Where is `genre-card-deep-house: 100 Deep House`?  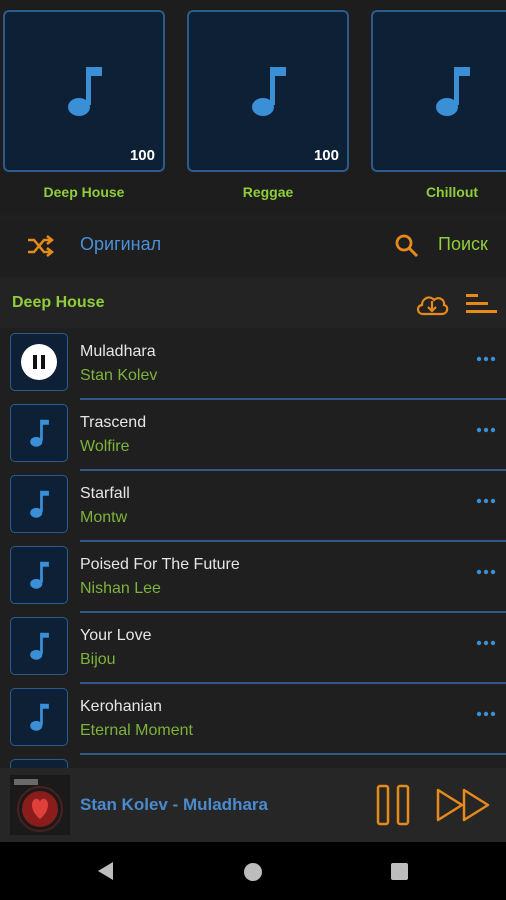
genre-card-deep-house: 100 Deep House is located at coordinates (86, 105).